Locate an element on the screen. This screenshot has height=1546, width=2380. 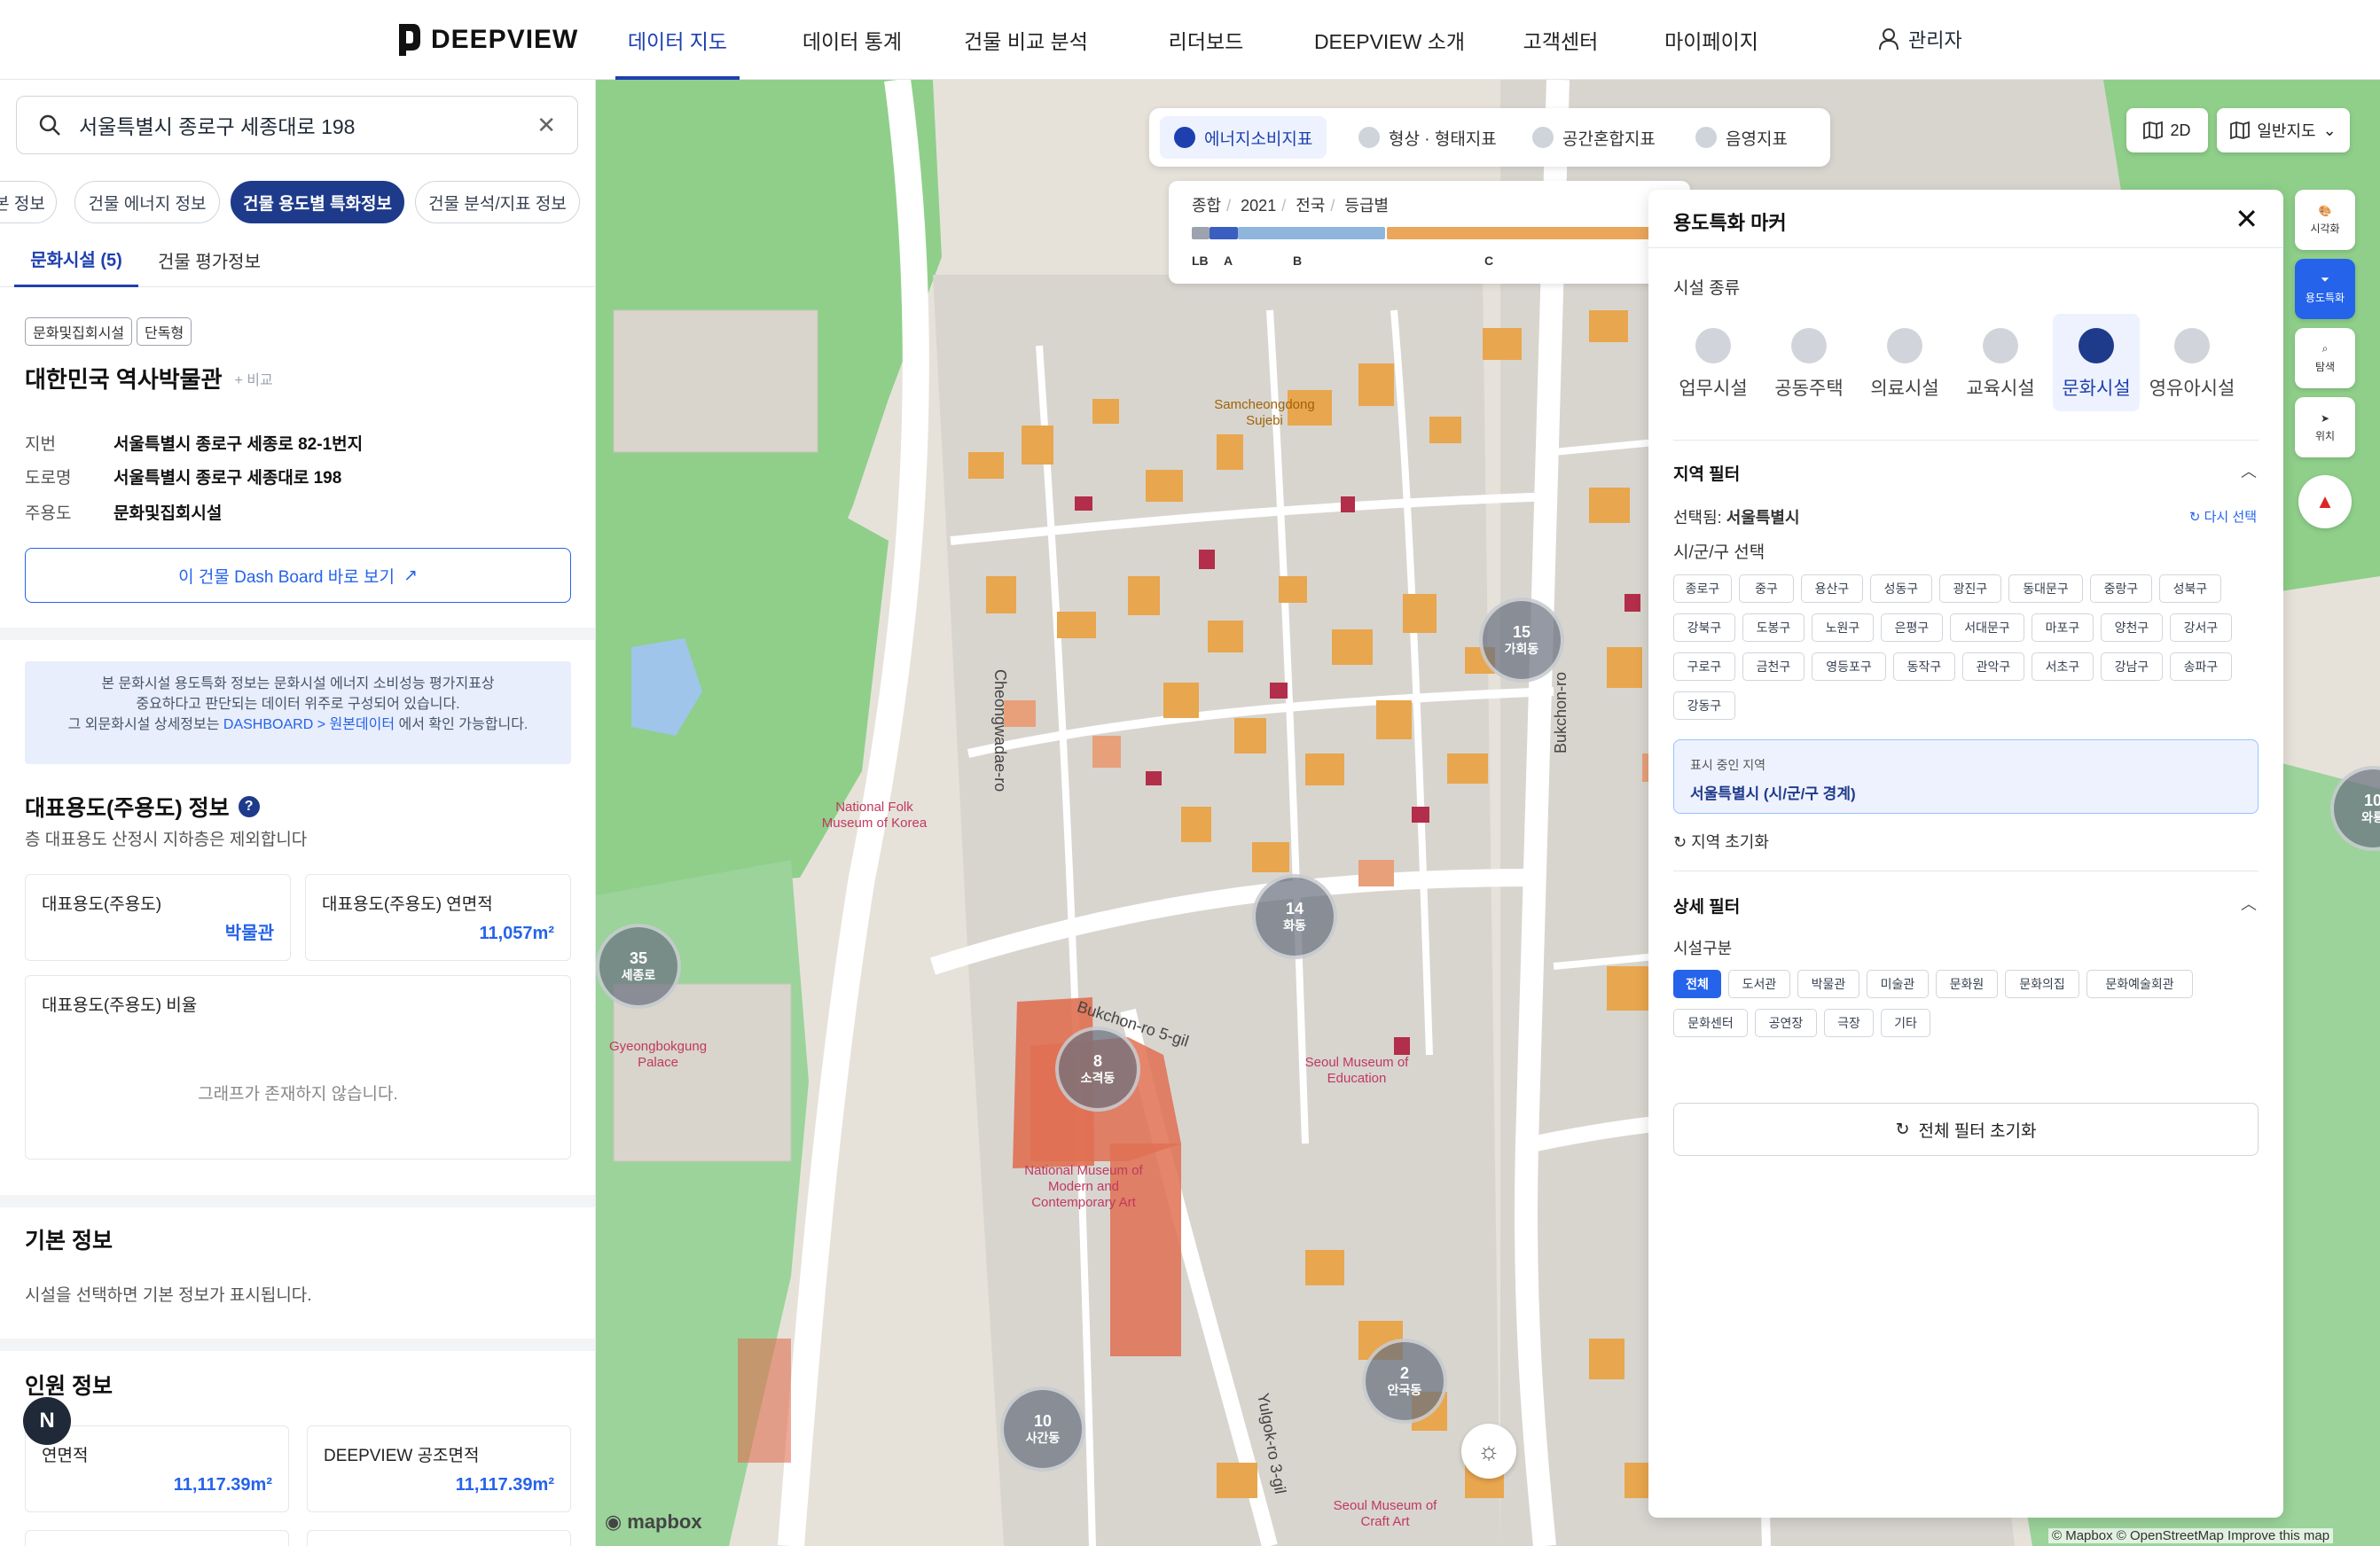
tab-use-specific-info: 건물 용도별 특화정보 is located at coordinates (317, 202).